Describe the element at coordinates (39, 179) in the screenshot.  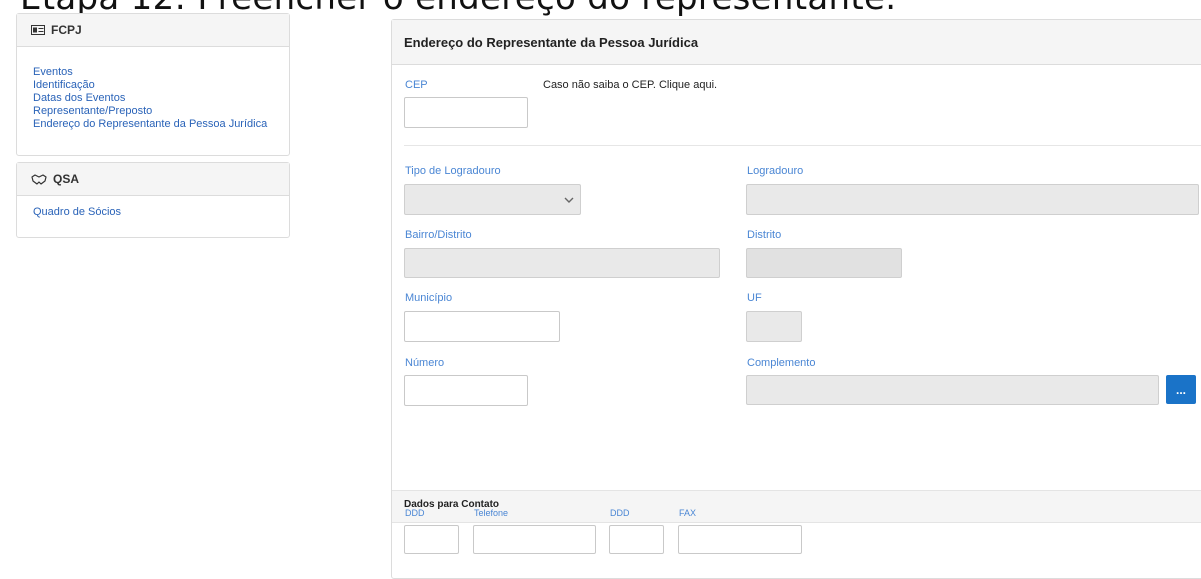
I see `handshake-icon` at that location.